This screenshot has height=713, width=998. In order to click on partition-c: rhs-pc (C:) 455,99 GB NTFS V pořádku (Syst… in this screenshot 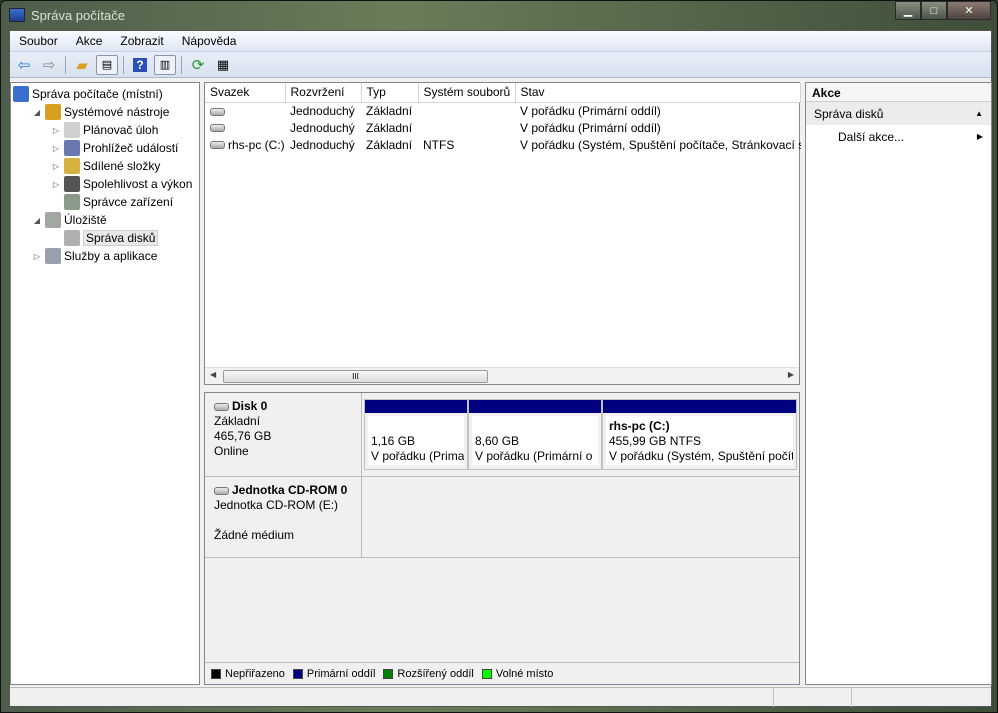, I will do `click(699, 434)`.